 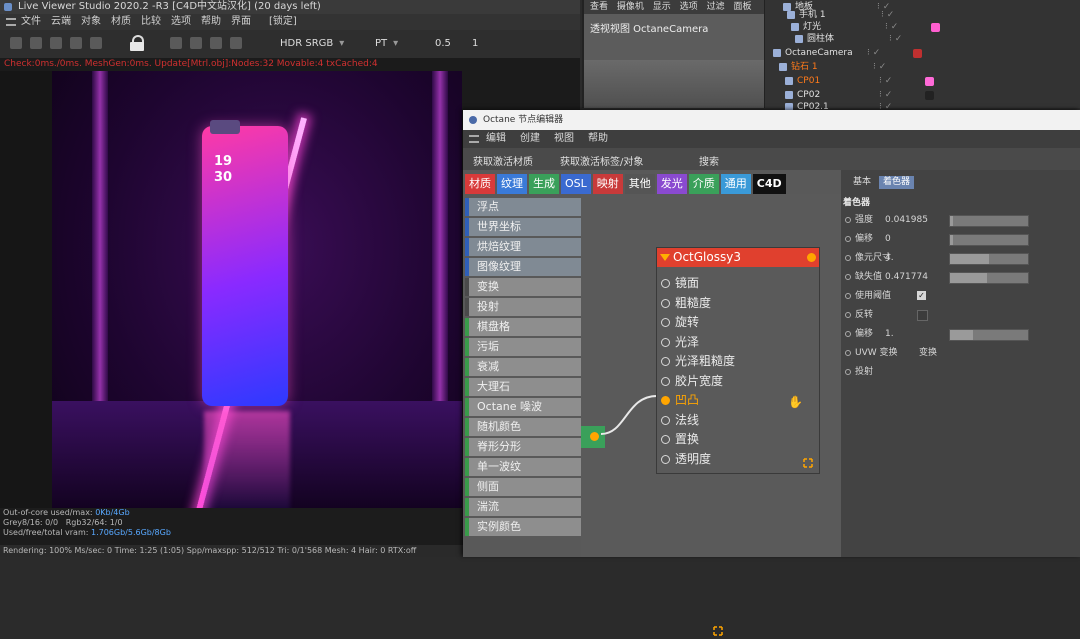 What do you see at coordinates (196, 43) in the screenshot?
I see `pick-material-icon` at bounding box center [196, 43].